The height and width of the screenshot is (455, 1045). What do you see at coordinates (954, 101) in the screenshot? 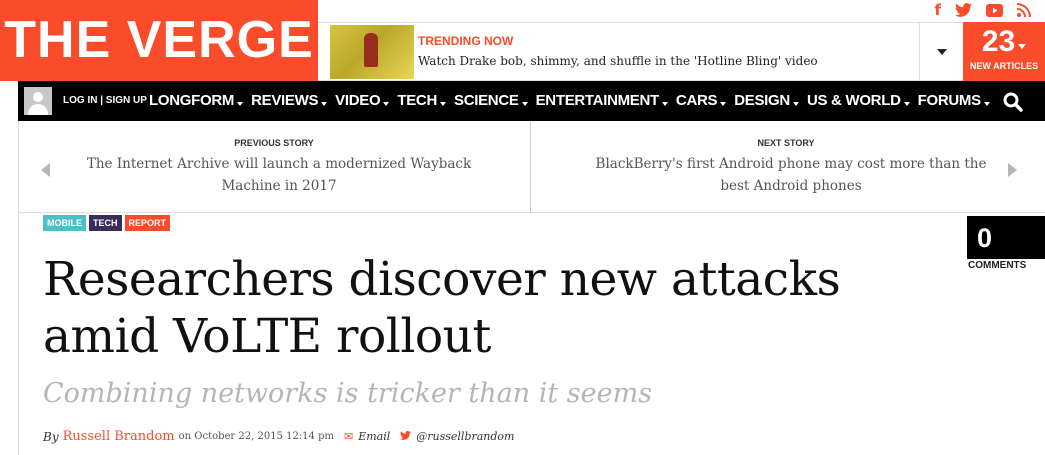
I see `nav-item-forums: FORUMS` at bounding box center [954, 101].